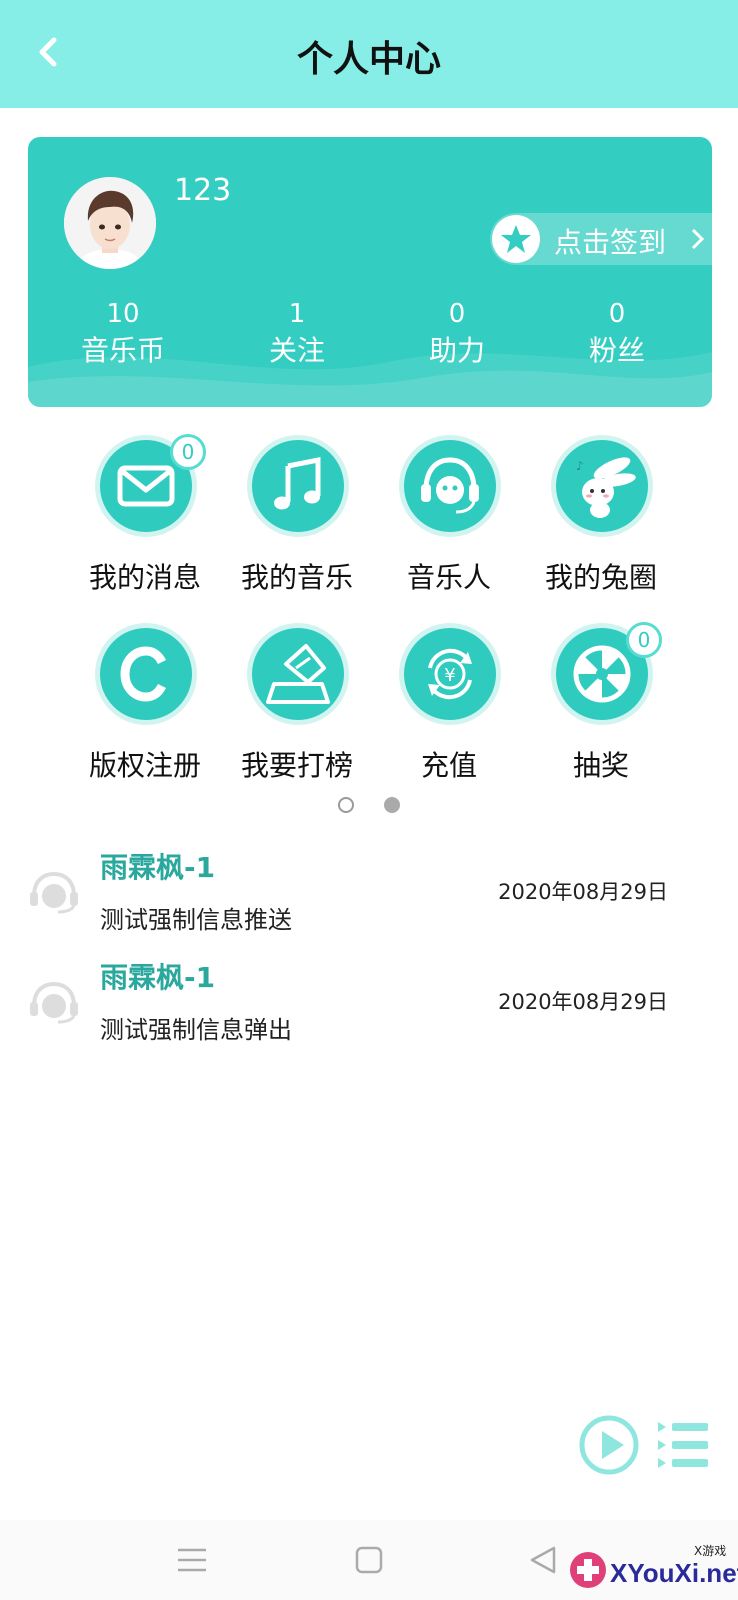 The image size is (738, 1600). I want to click on stat-value: 1, so click(297, 314).